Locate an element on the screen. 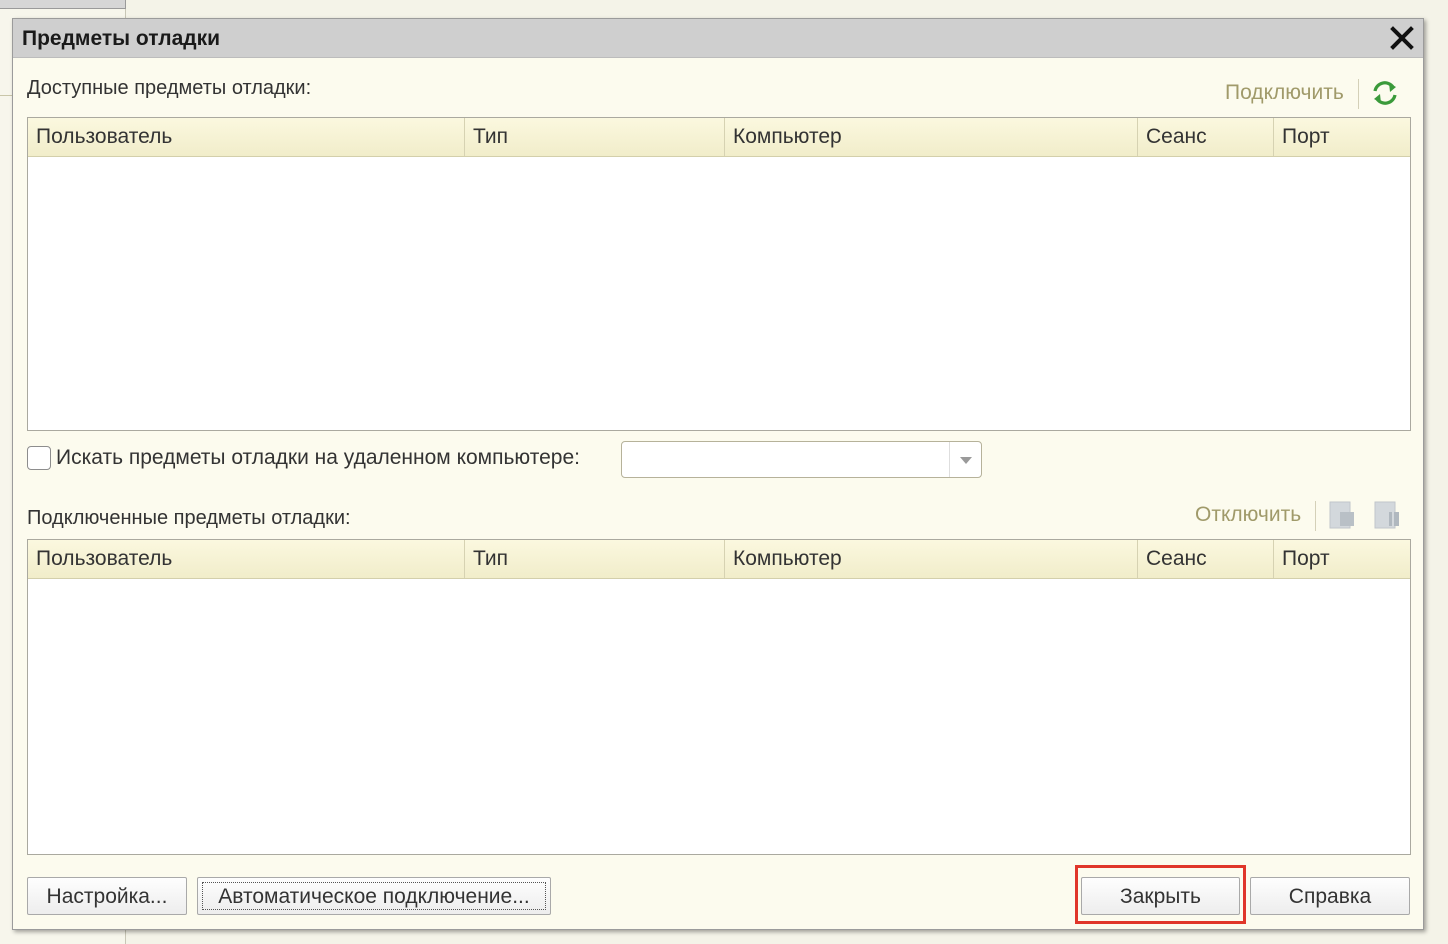  background-toolbar is located at coordinates (63, 4).